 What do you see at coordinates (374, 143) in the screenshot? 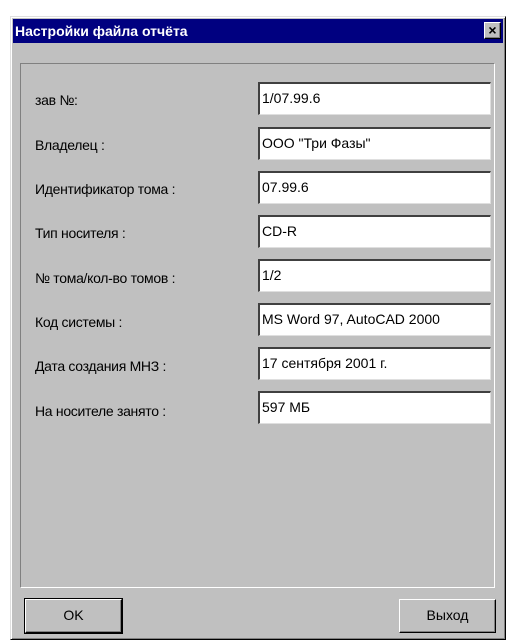
I see `owner-field: ООО "Три Фазы"` at bounding box center [374, 143].